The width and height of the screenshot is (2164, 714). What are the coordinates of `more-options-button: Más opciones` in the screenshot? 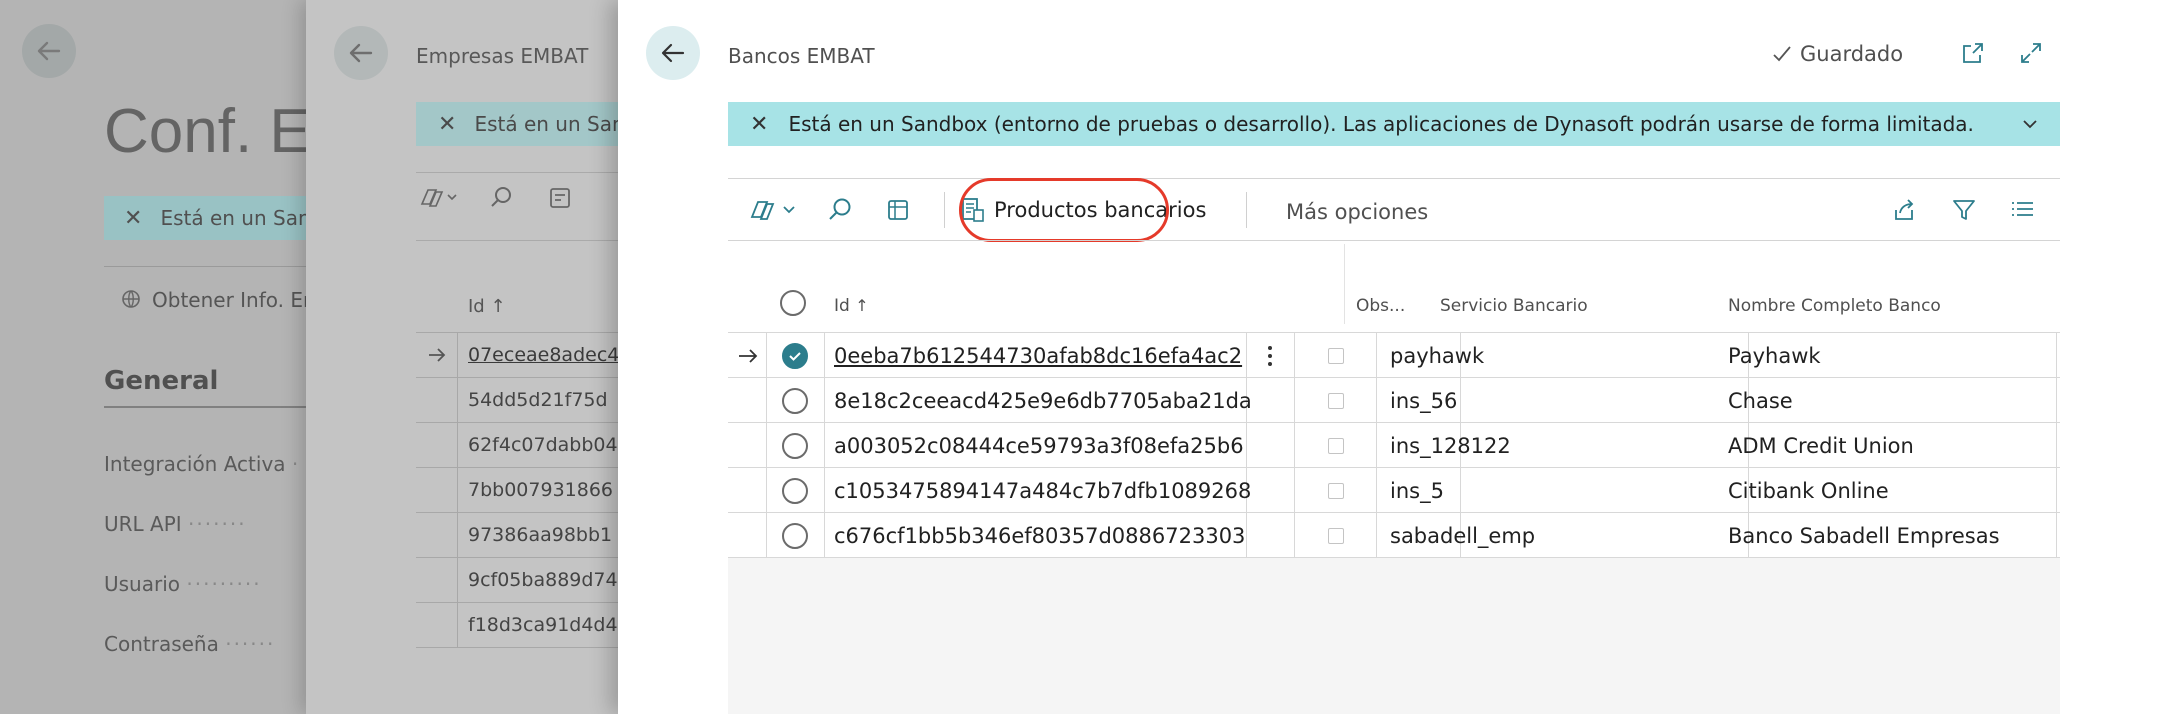 It's located at (1357, 212).